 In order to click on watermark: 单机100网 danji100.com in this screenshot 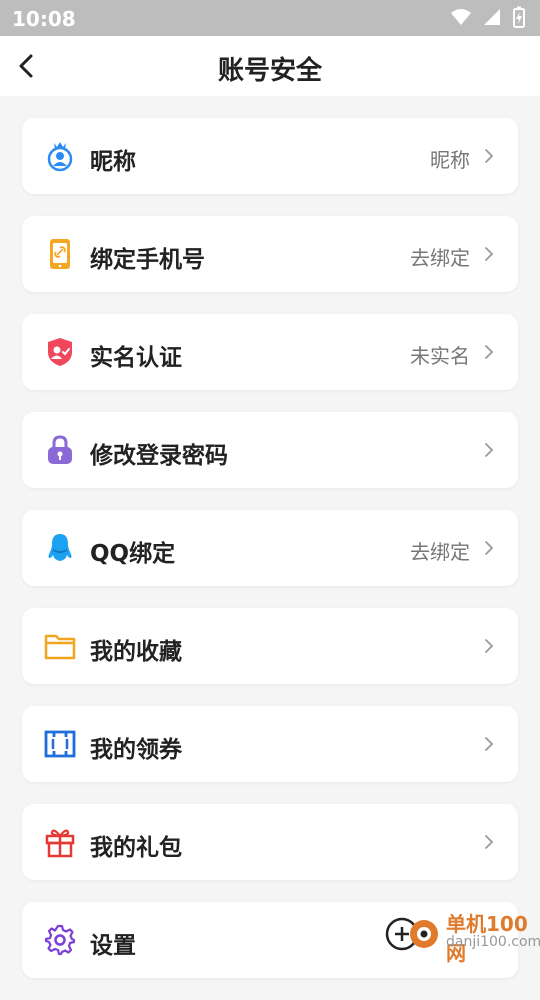, I will do `click(462, 935)`.